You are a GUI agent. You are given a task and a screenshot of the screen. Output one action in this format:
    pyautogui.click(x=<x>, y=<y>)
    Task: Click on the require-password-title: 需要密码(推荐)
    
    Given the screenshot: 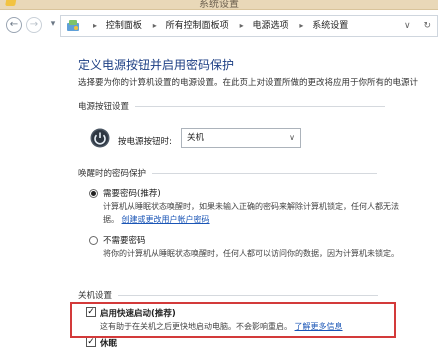 What is the action you would take?
    pyautogui.click(x=132, y=193)
    